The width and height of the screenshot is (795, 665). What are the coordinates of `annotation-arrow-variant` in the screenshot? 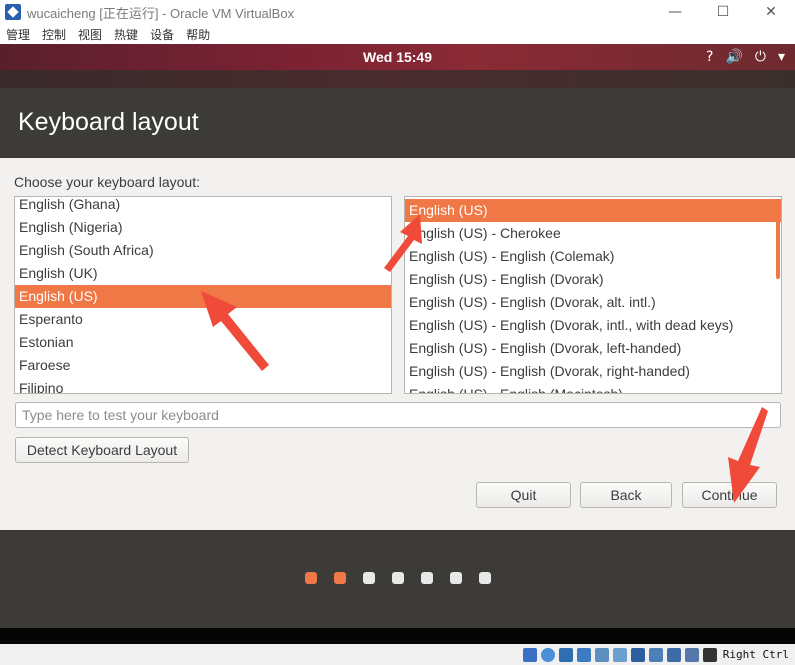 It's located at (403, 243).